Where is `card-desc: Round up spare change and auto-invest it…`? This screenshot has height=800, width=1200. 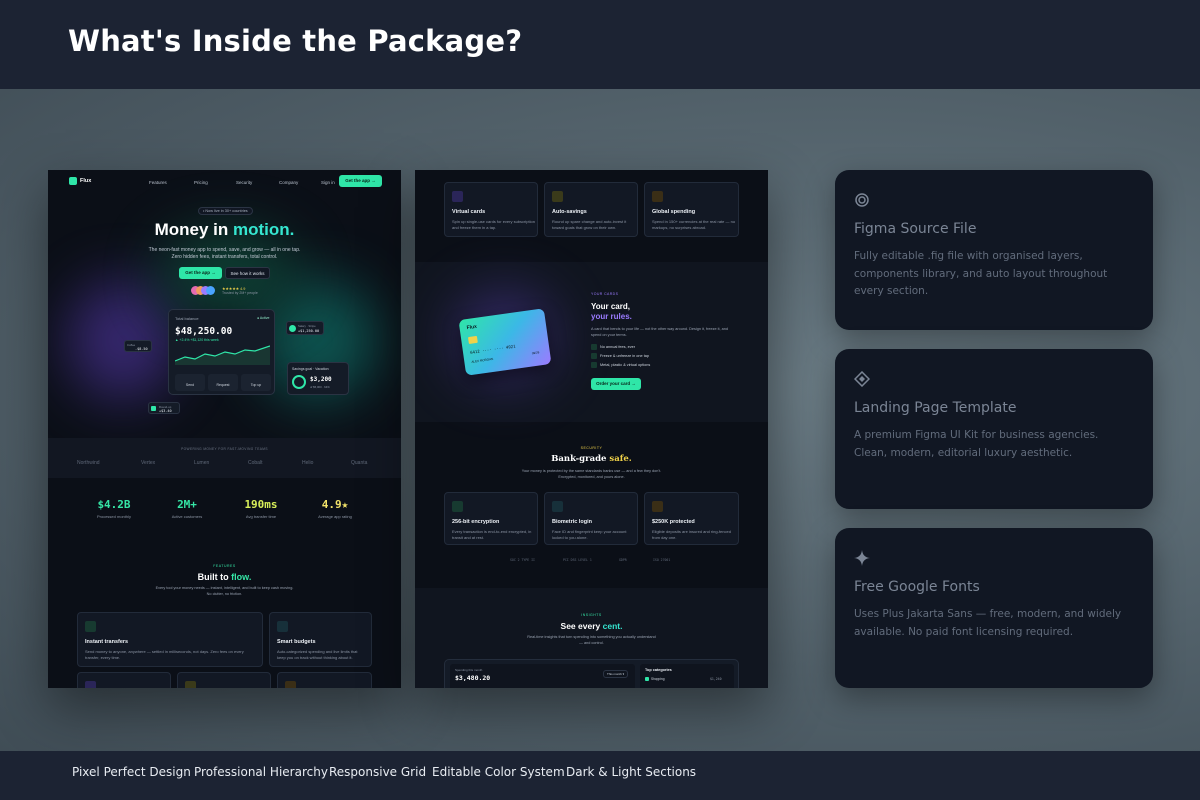
card-desc: Round up spare change and auto-invest it… is located at coordinates (589, 224).